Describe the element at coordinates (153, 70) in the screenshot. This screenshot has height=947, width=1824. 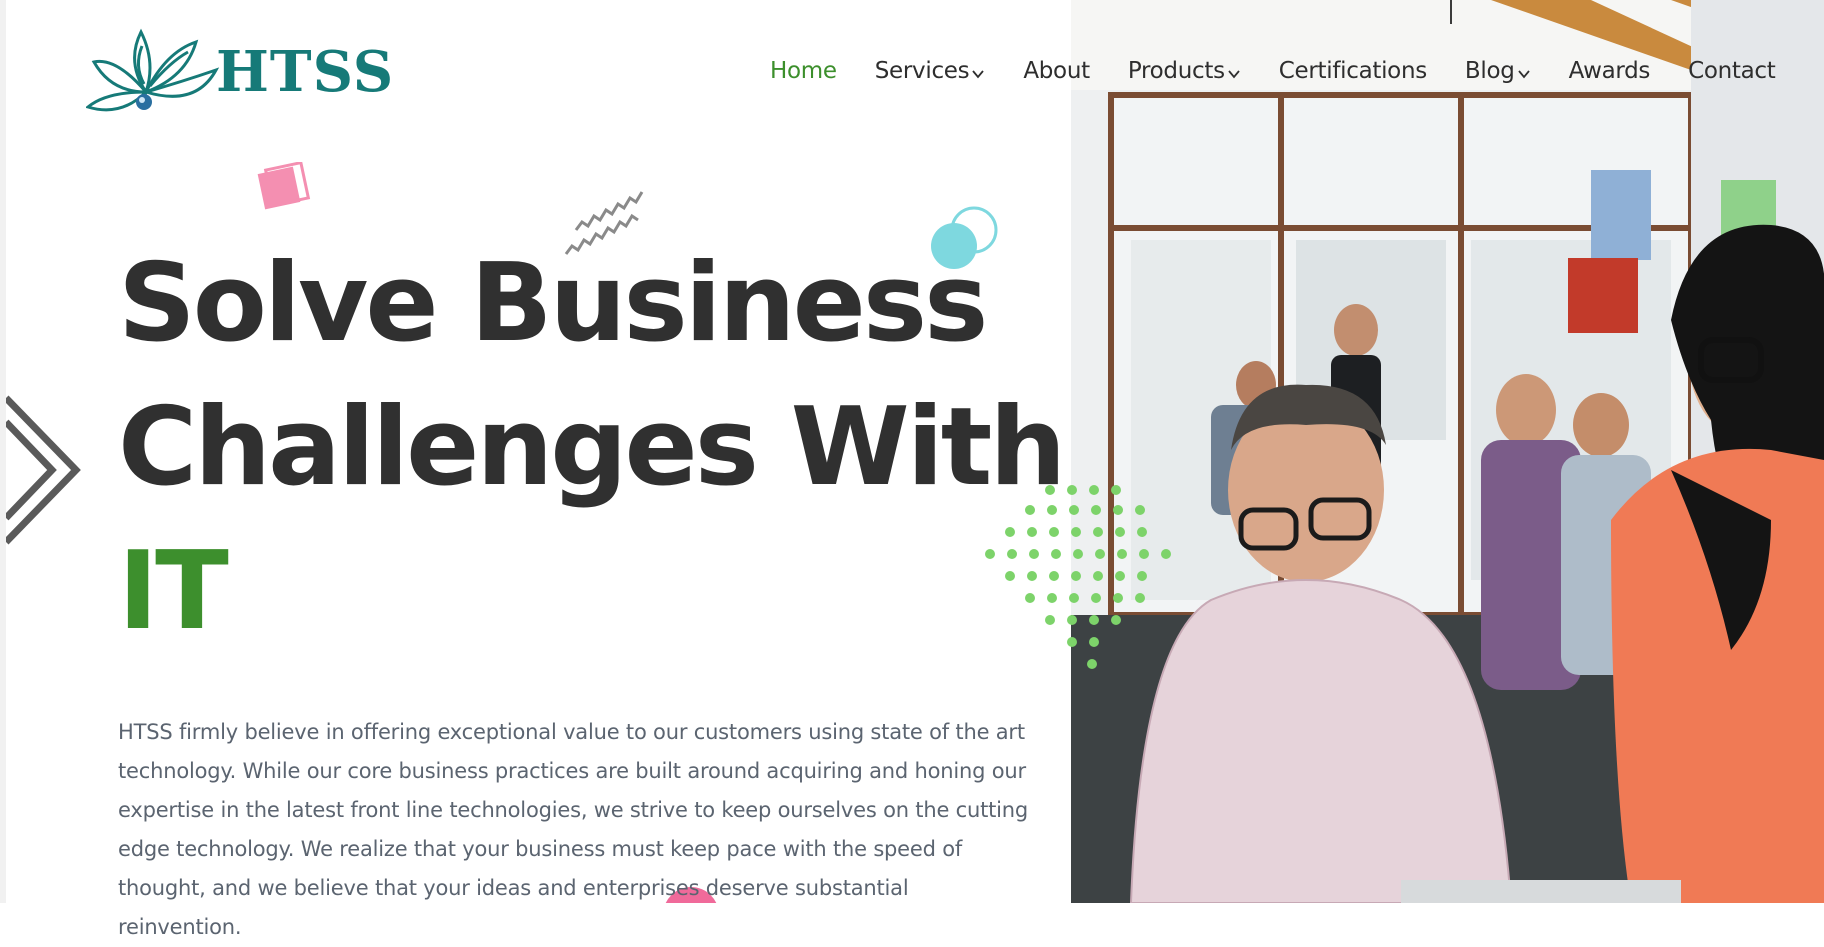
I see `lotus-logo-icon` at that location.